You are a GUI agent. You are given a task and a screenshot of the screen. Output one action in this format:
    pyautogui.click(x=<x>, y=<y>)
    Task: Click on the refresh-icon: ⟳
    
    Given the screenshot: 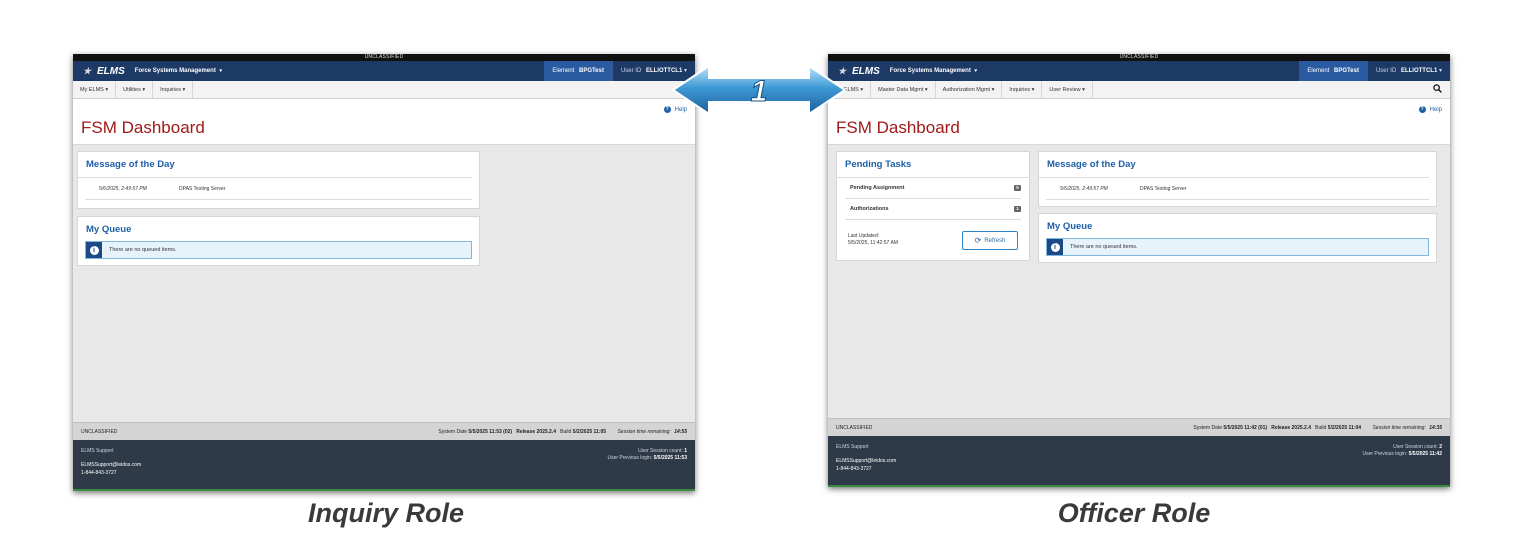 What is the action you would take?
    pyautogui.click(x=978, y=240)
    